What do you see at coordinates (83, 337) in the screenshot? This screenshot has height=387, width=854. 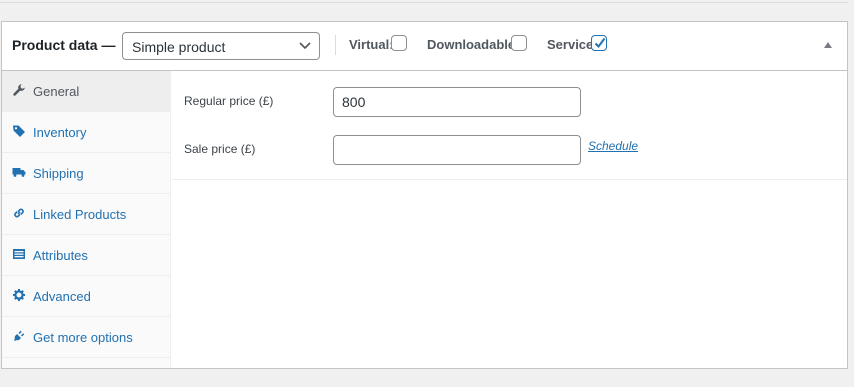 I see `tab-label: Get more options` at bounding box center [83, 337].